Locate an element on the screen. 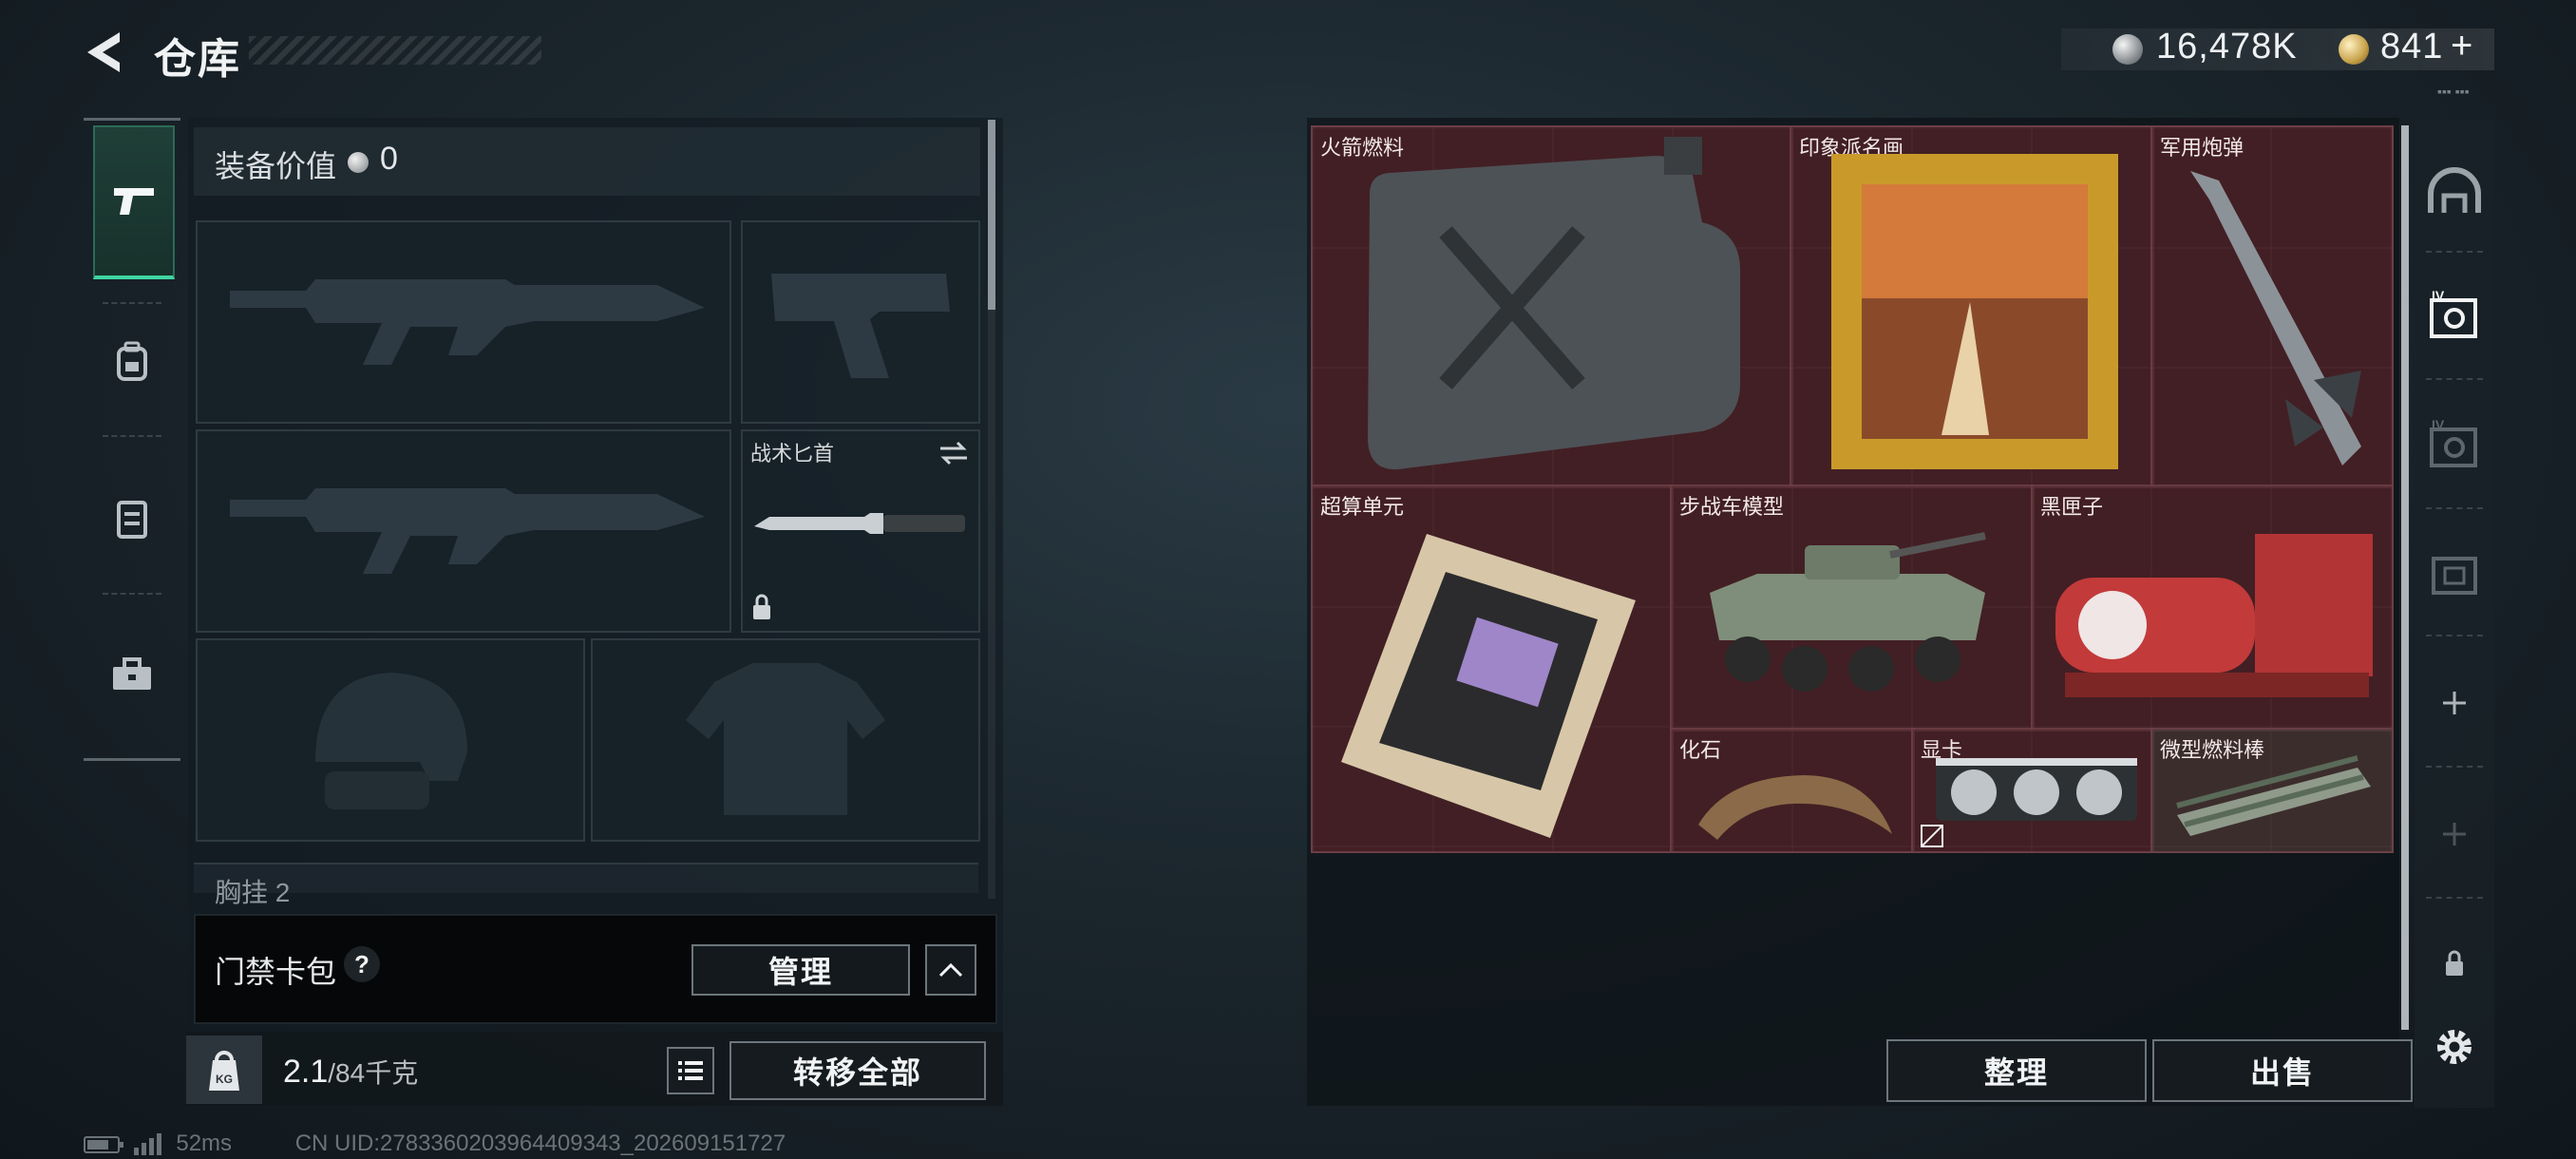  carry-weight: 2.1/84千克 is located at coordinates (350, 1072).